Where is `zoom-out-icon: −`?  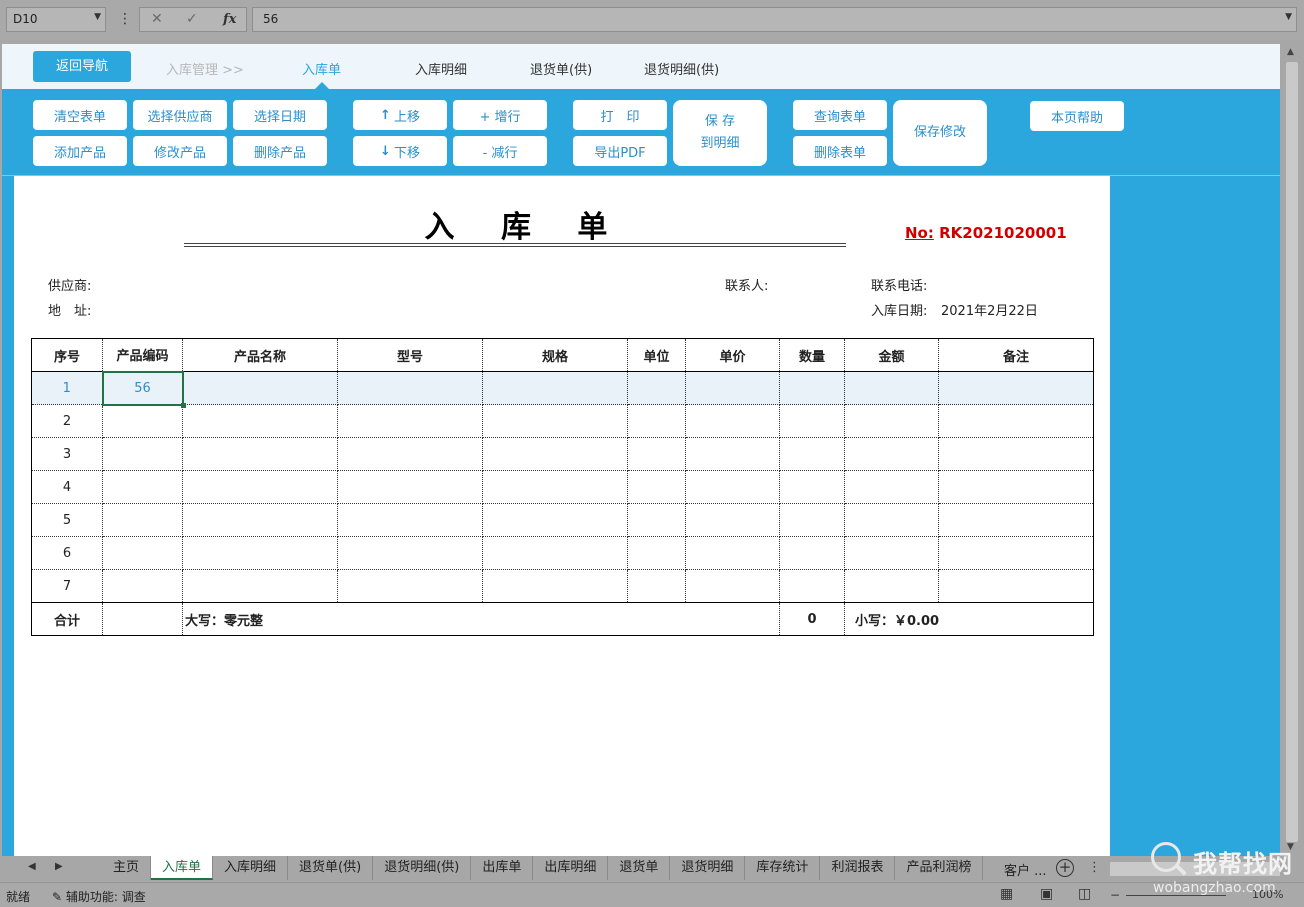 zoom-out-icon: − is located at coordinates (1115, 895).